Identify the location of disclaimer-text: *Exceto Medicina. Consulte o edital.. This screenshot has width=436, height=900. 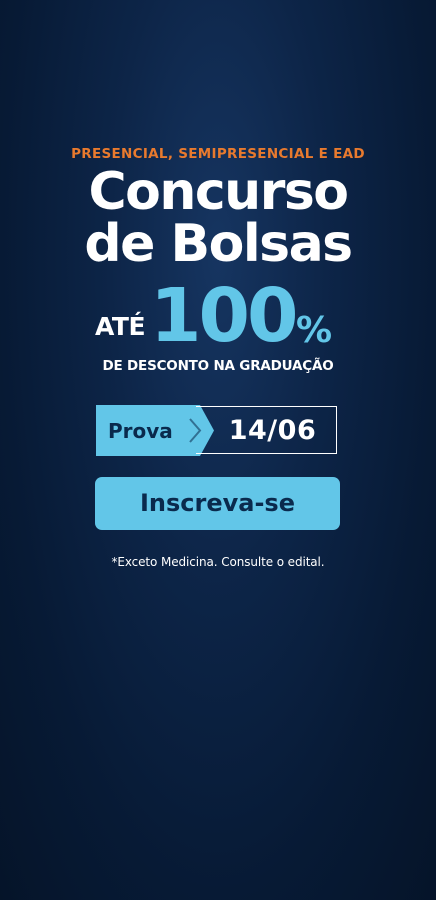
(218, 562).